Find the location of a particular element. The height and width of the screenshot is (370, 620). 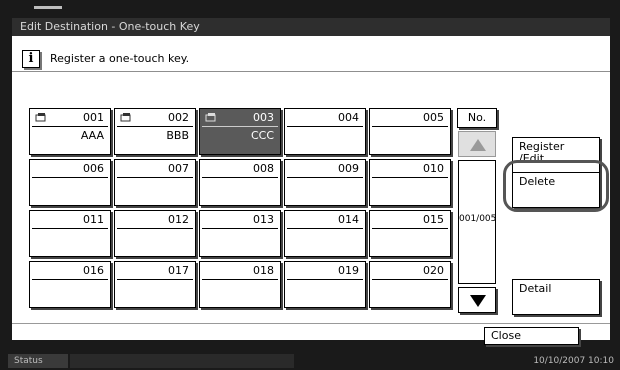

key-number: 020 is located at coordinates (433, 270).